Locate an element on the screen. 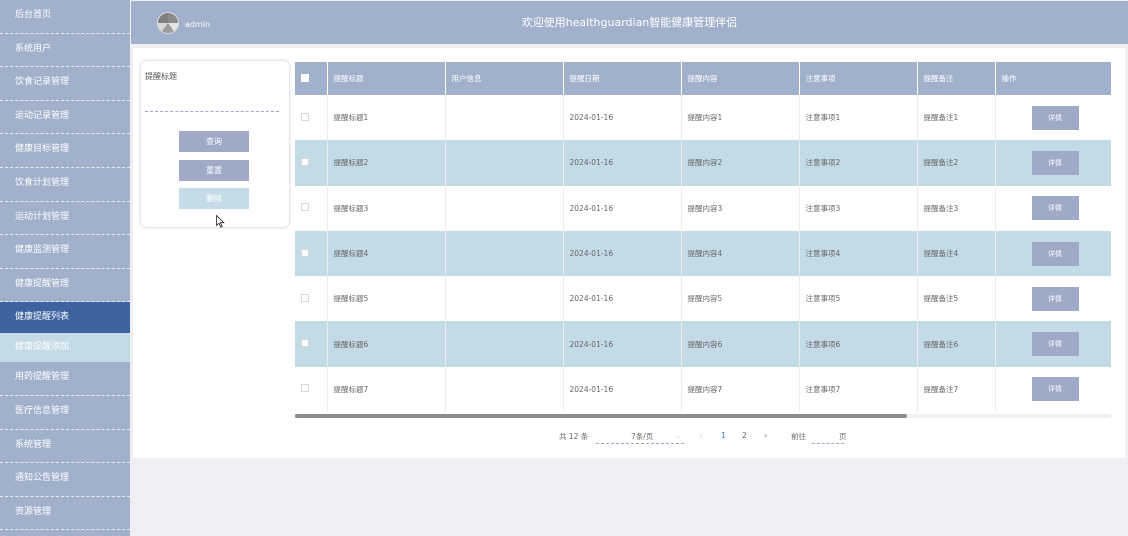  table-cell: 提醒内容4 is located at coordinates (740, 253).